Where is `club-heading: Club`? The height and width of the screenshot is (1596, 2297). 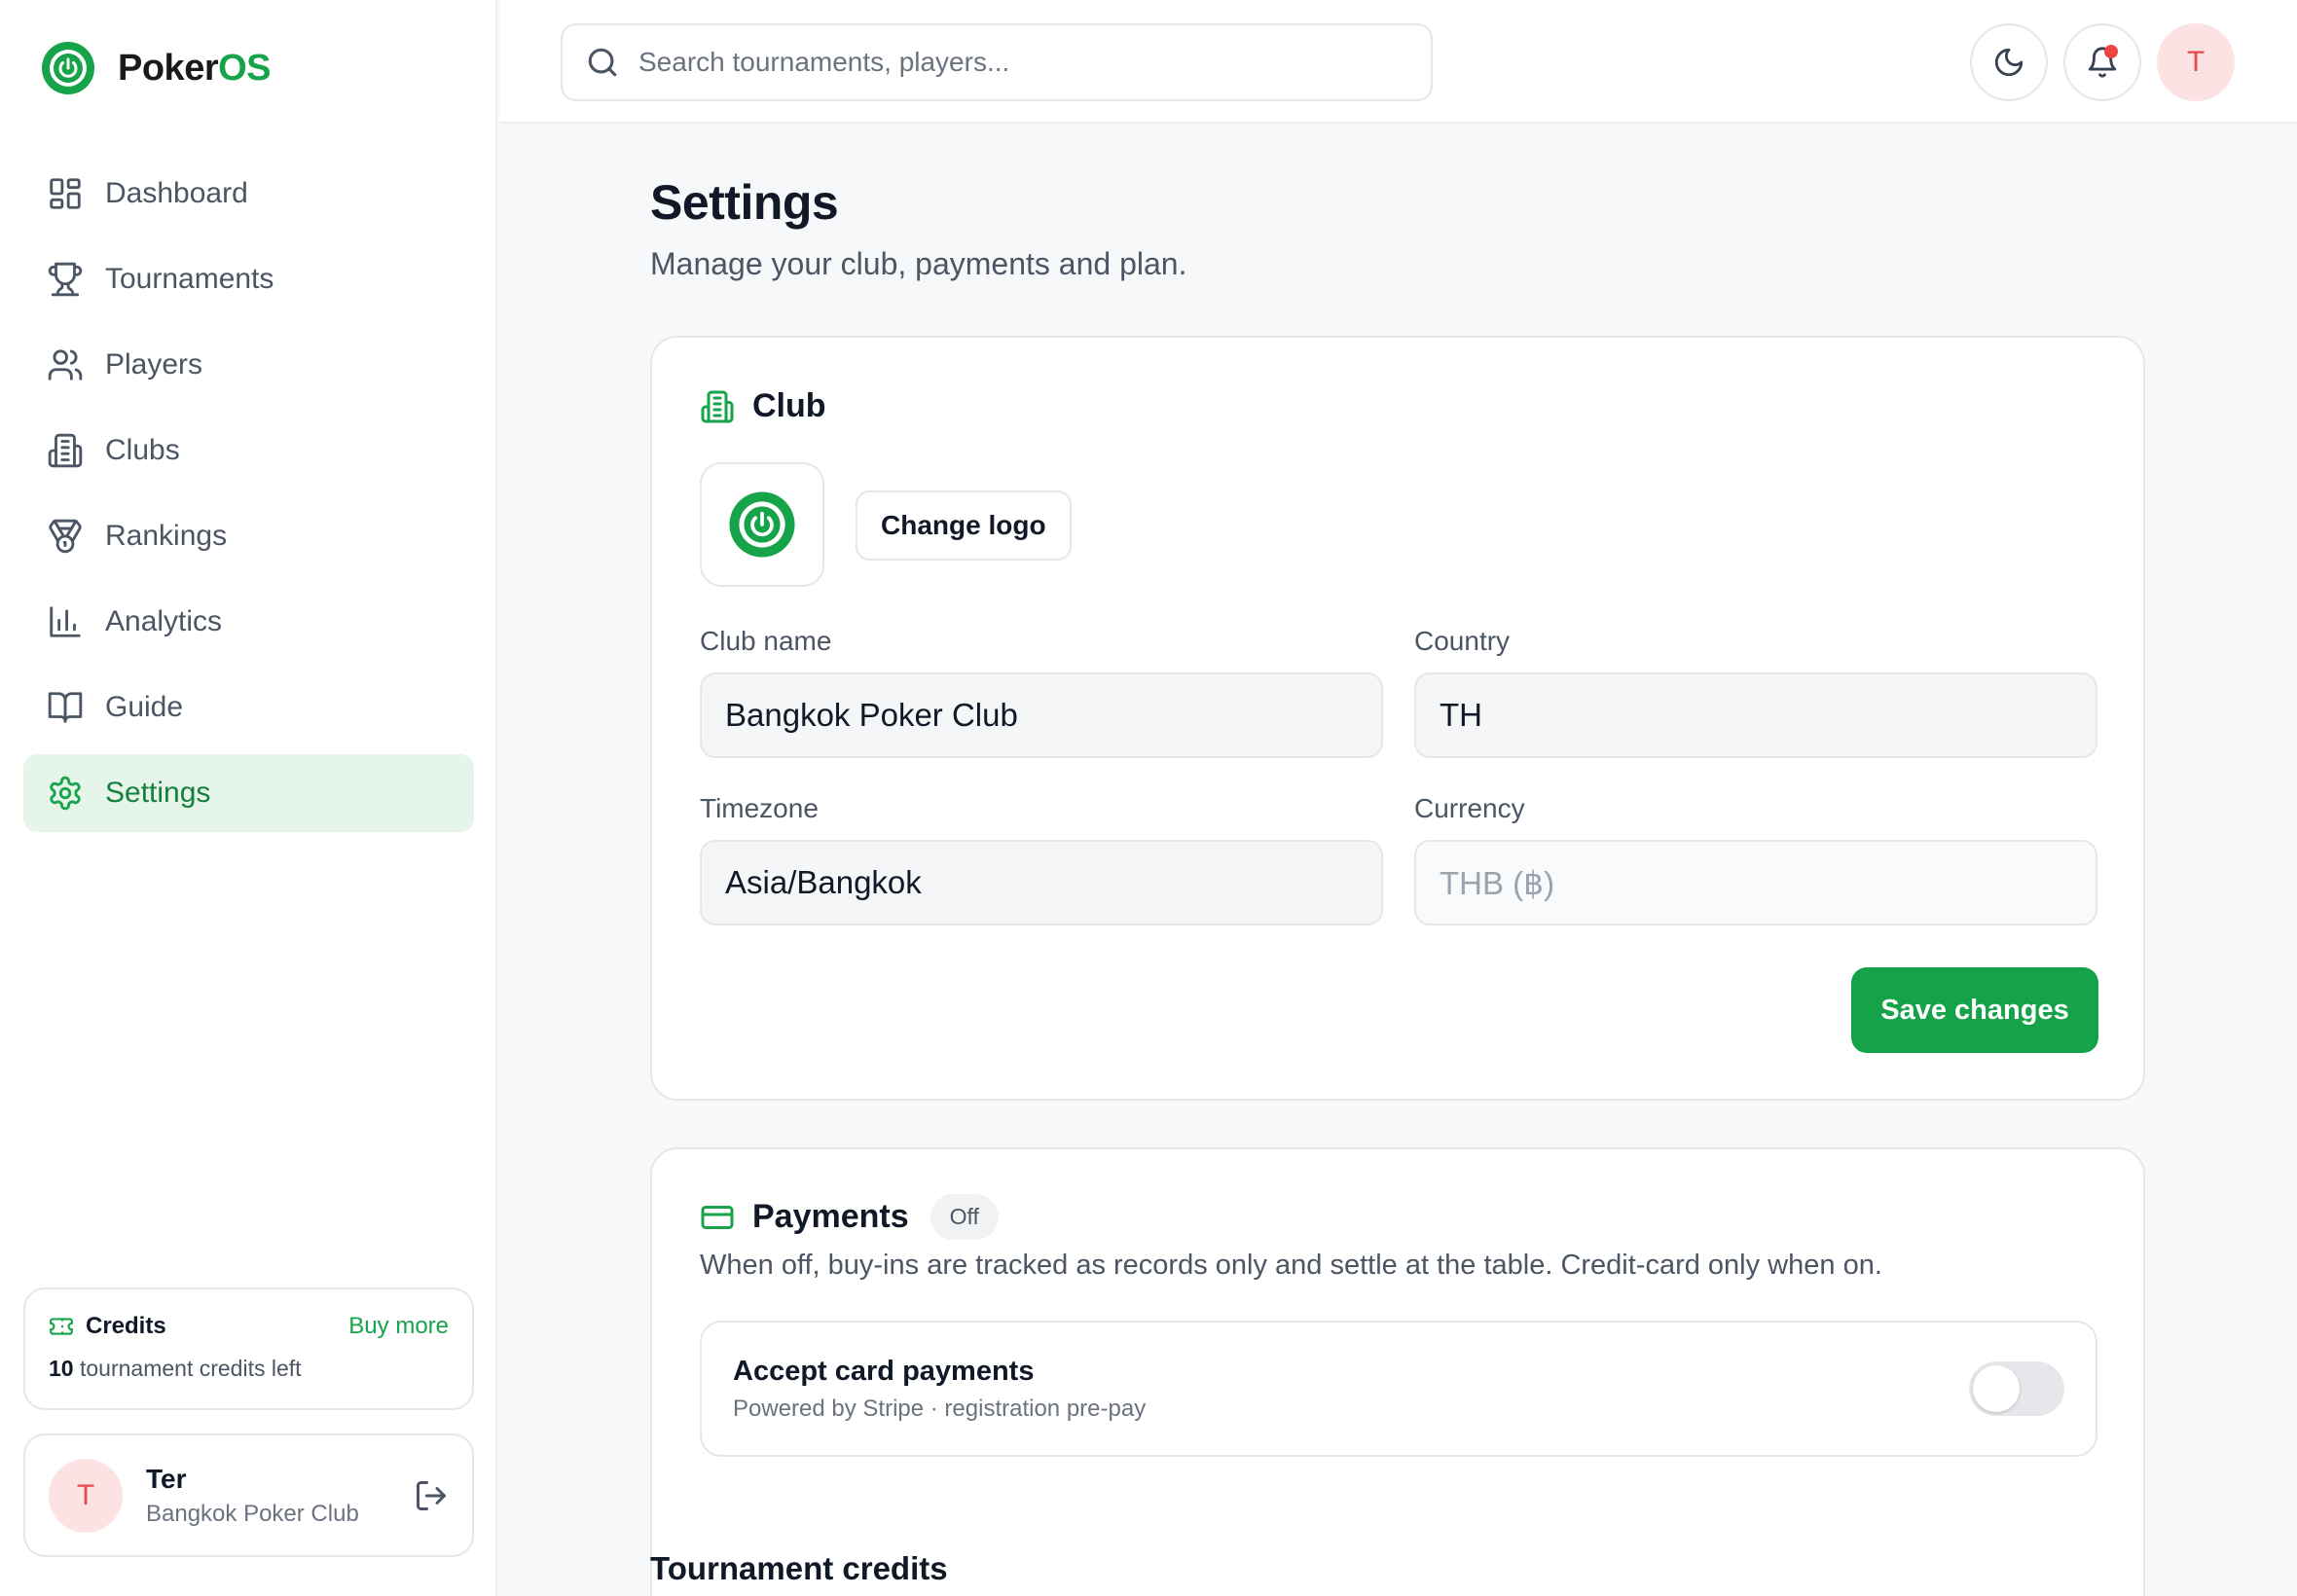 club-heading: Club is located at coordinates (763, 406).